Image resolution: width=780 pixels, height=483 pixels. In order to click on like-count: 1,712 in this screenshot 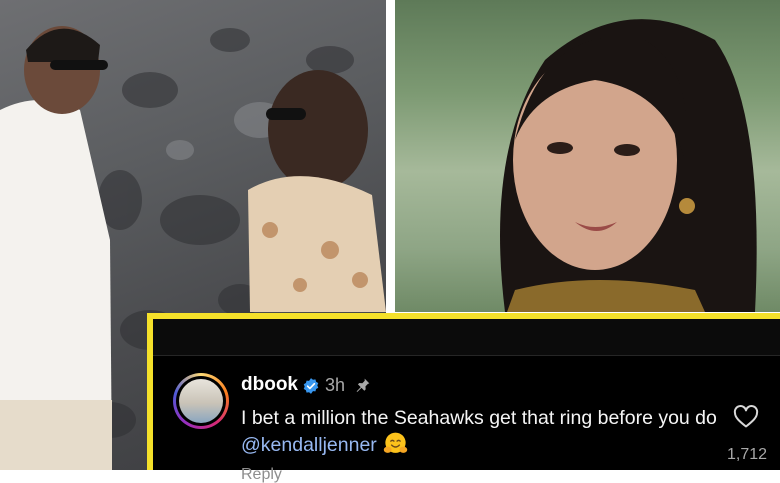, I will do `click(747, 454)`.